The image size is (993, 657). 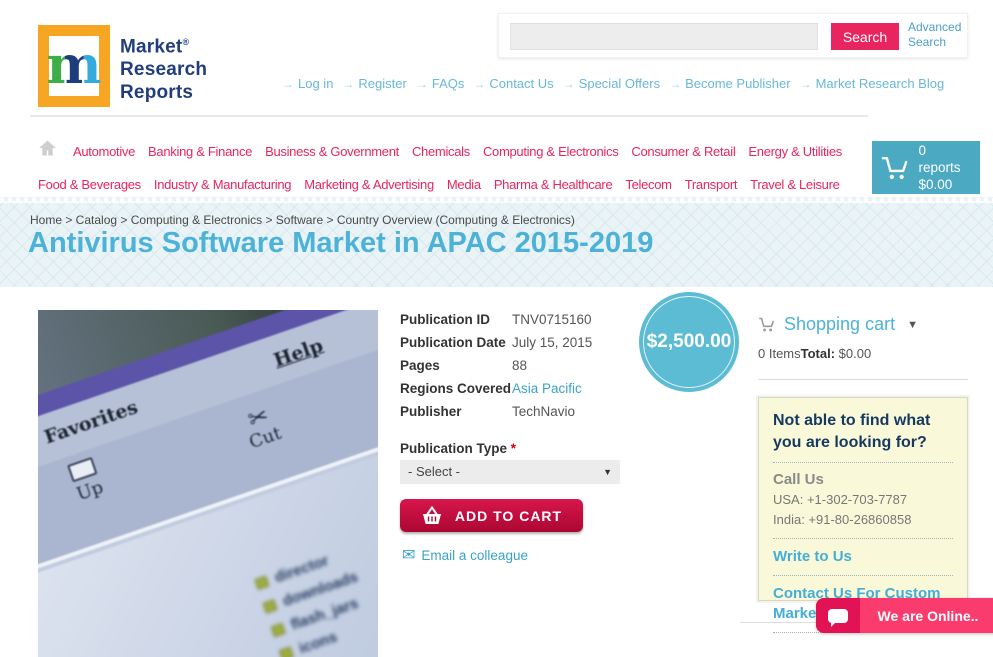 I want to click on email-colleague-link: ✉ Email a colleague, so click(x=465, y=555).